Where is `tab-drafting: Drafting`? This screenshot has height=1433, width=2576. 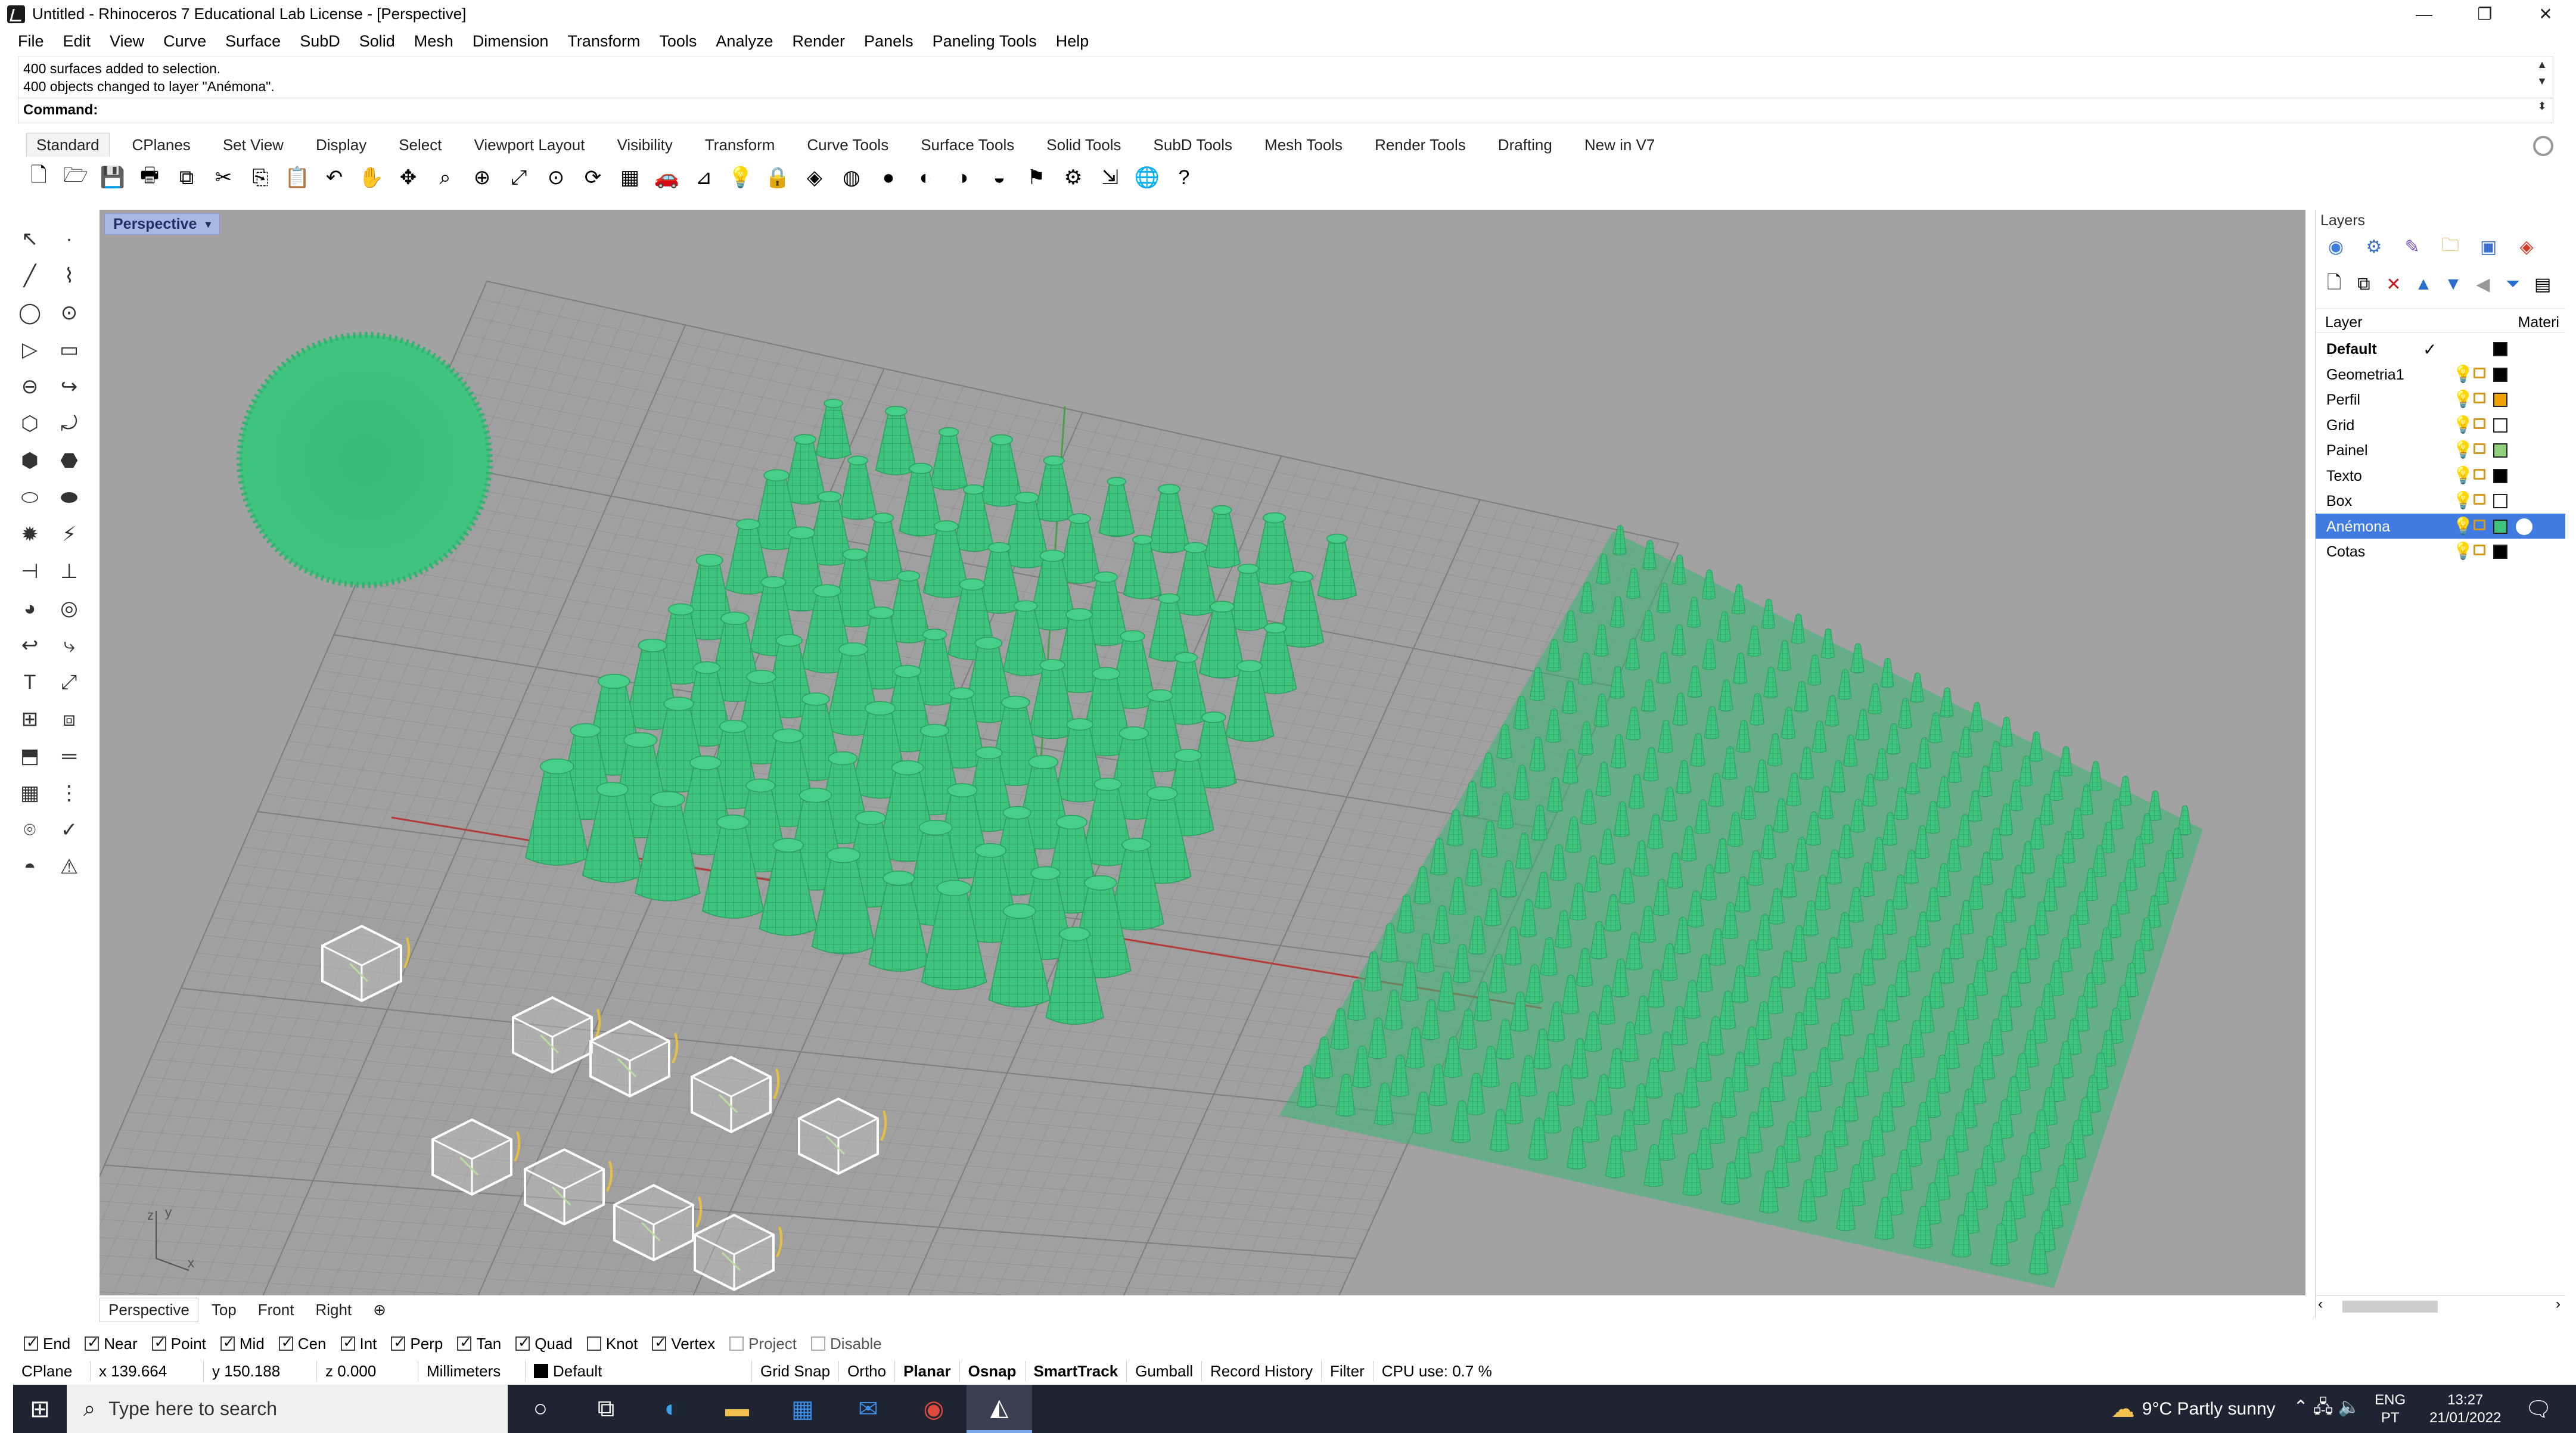 tab-drafting: Drafting is located at coordinates (1525, 145).